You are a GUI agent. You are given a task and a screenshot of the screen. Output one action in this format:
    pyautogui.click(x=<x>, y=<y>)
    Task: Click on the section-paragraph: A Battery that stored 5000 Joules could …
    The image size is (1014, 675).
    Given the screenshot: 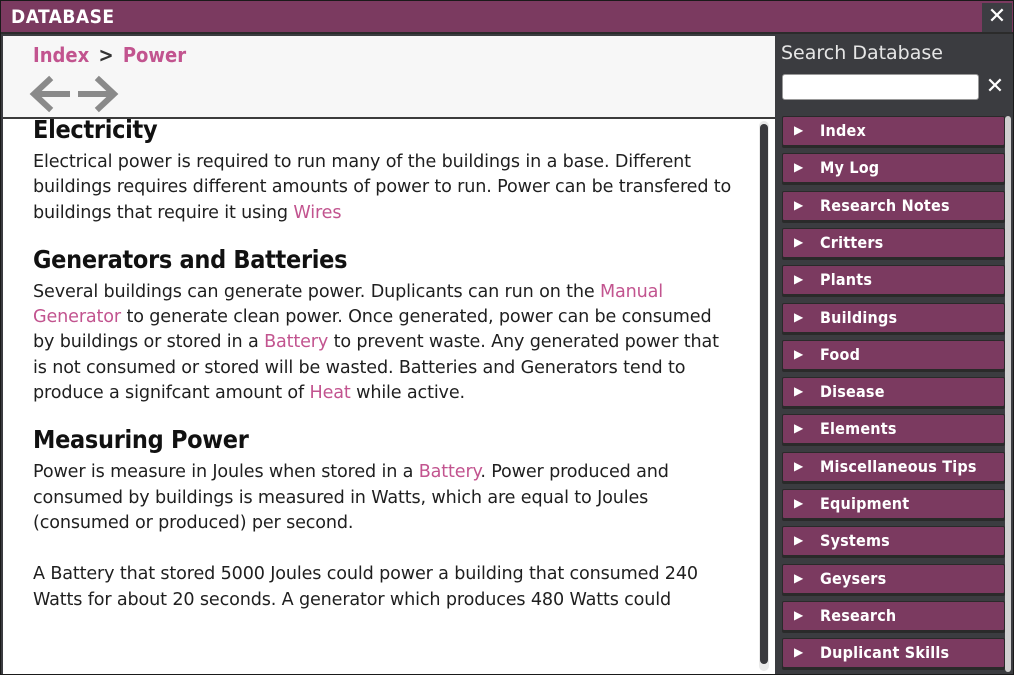 What is the action you would take?
    pyautogui.click(x=365, y=587)
    